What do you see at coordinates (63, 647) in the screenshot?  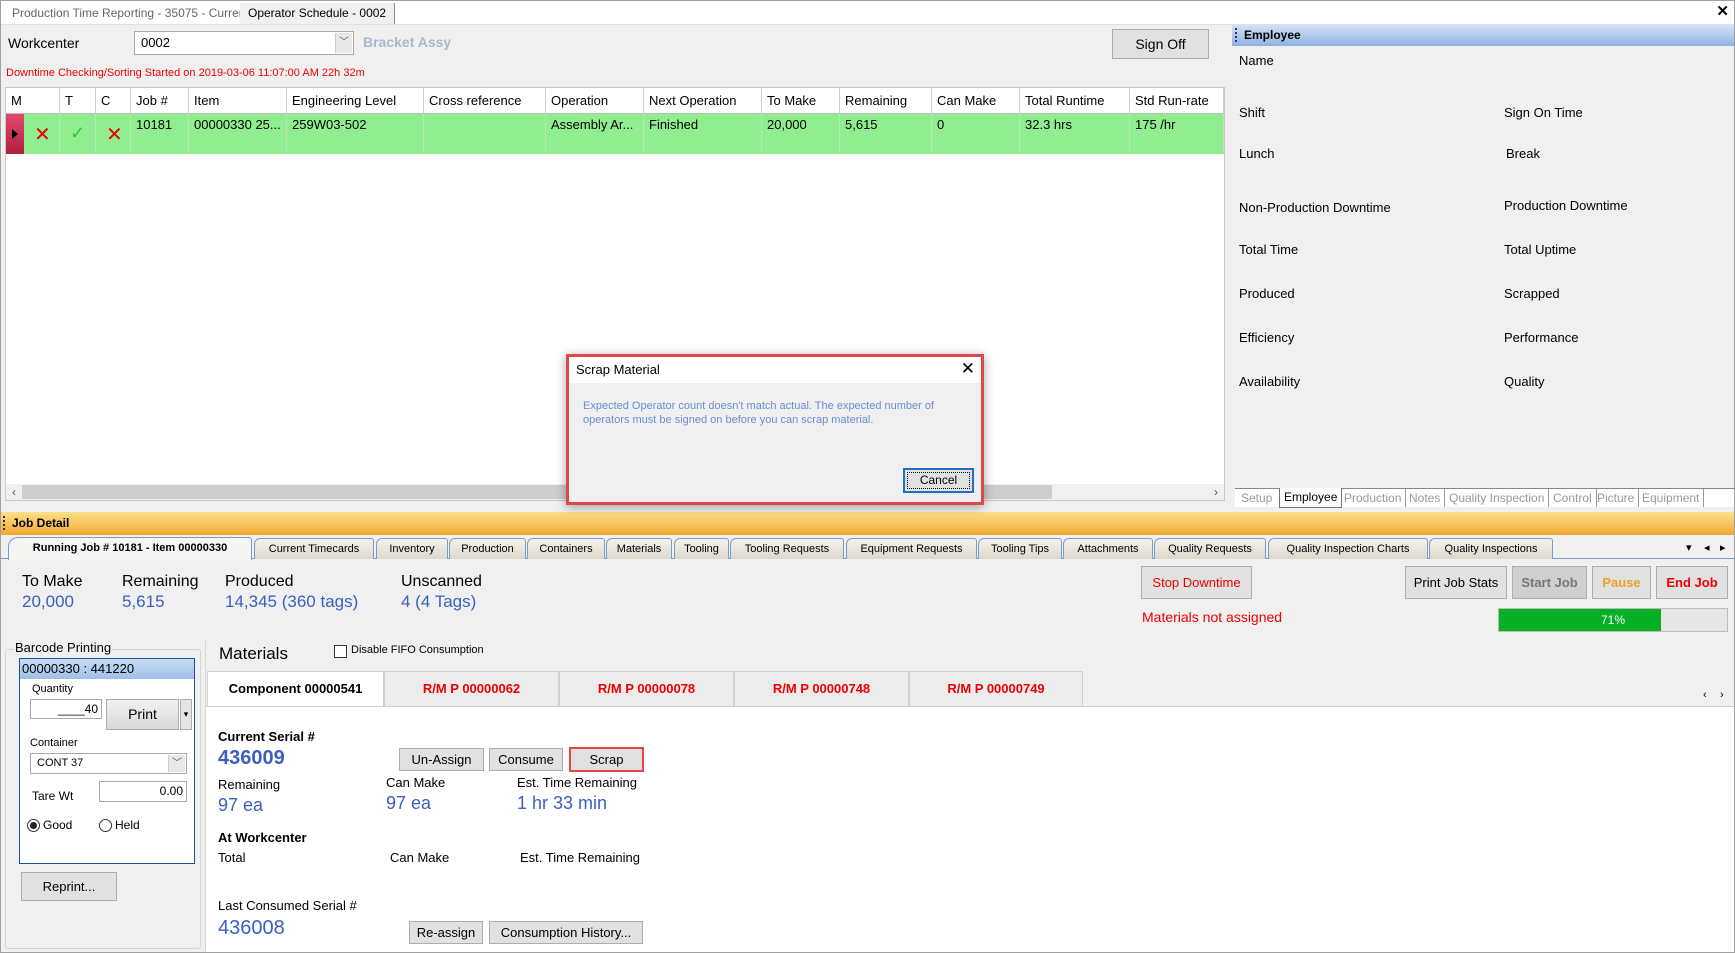 I see `barcode-printing-title: Barcode Printing` at bounding box center [63, 647].